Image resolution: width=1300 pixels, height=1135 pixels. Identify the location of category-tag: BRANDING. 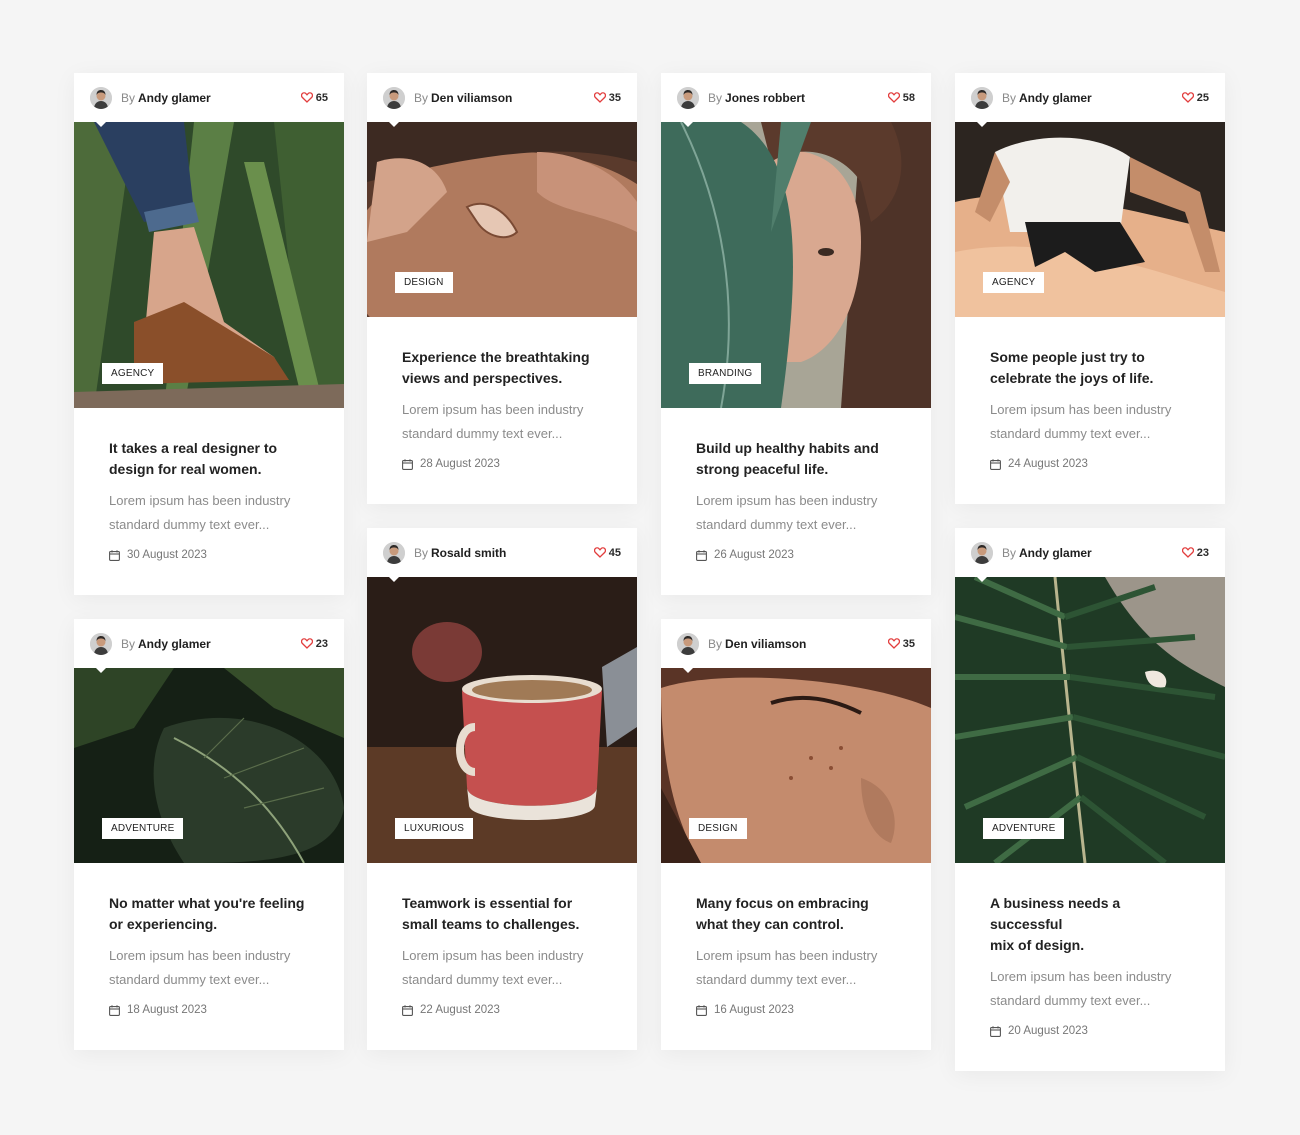
(725, 373).